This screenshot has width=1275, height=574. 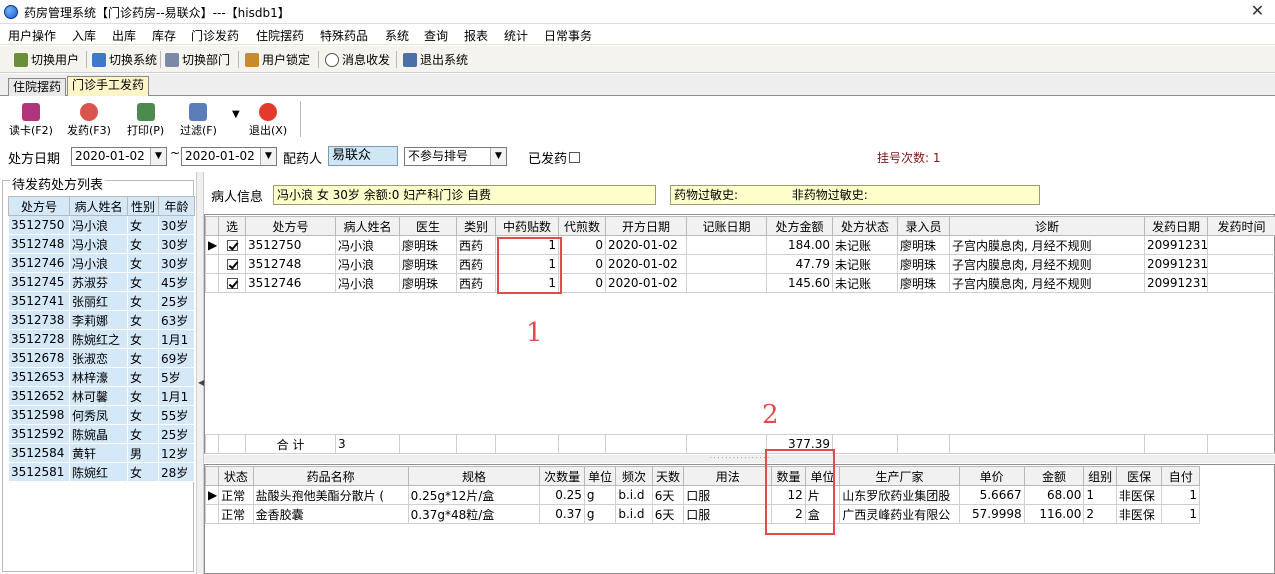 What do you see at coordinates (728, 476) in the screenshot?
I see `col-usage: 用法` at bounding box center [728, 476].